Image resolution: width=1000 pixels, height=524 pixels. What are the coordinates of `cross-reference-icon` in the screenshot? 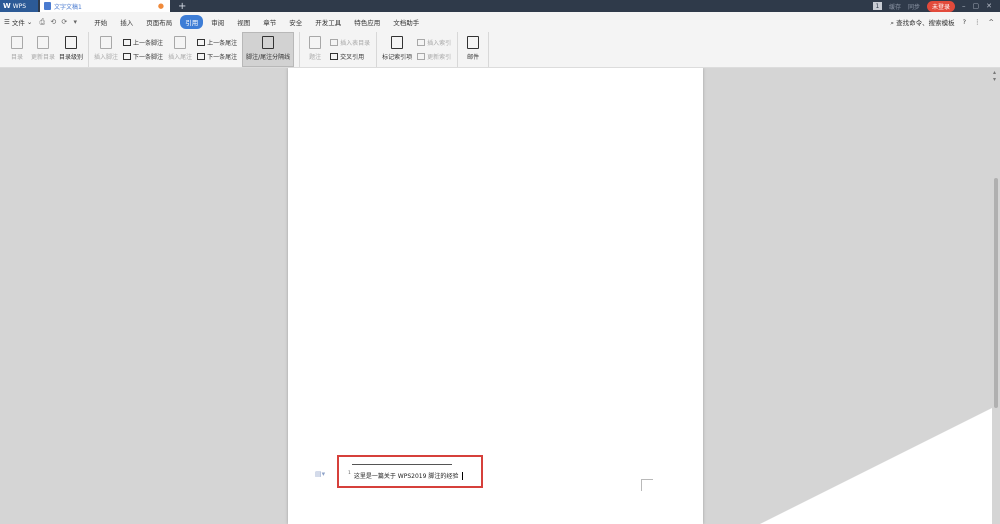 It's located at (334, 56).